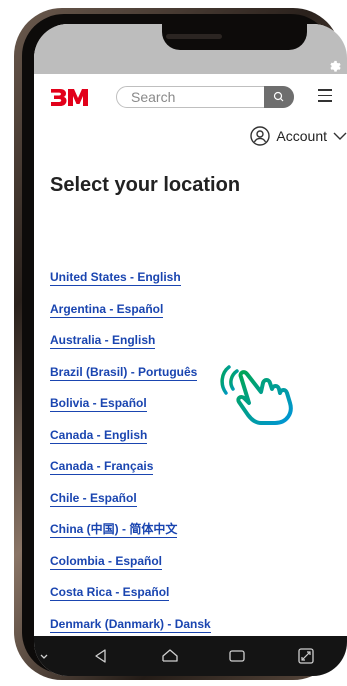 The height and width of the screenshot is (686, 347). I want to click on location-link-brazil-portugues: Brazil (Brasil) - Português, so click(124, 372).